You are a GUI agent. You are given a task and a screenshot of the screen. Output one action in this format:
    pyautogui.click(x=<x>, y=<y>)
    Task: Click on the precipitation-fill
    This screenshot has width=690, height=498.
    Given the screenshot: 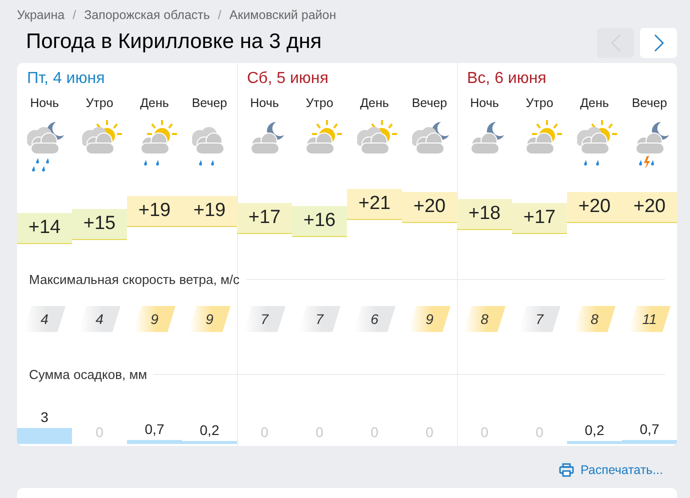 What is the action you would take?
    pyautogui.click(x=44, y=436)
    